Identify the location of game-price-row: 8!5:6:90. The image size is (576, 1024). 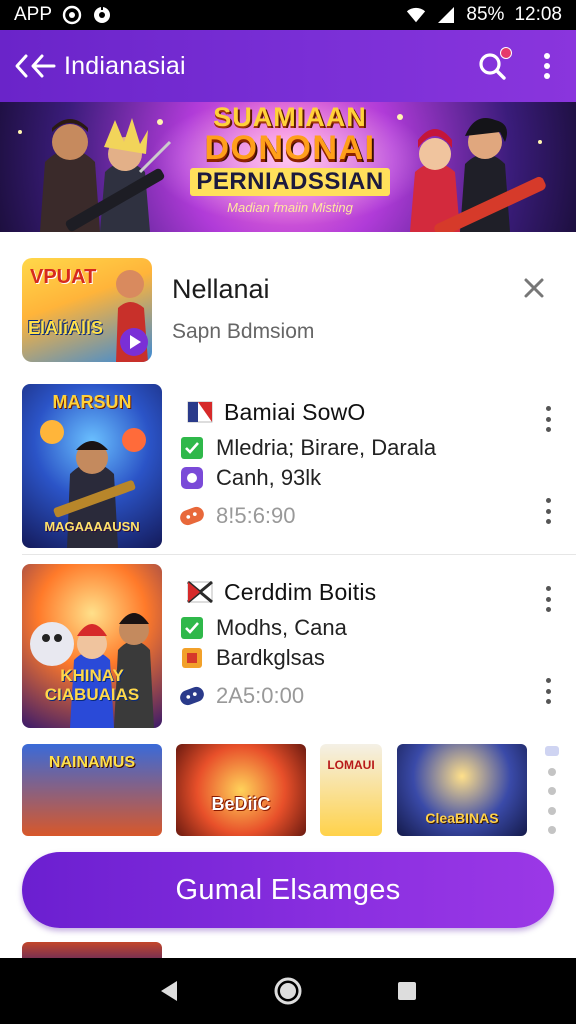
(237, 516).